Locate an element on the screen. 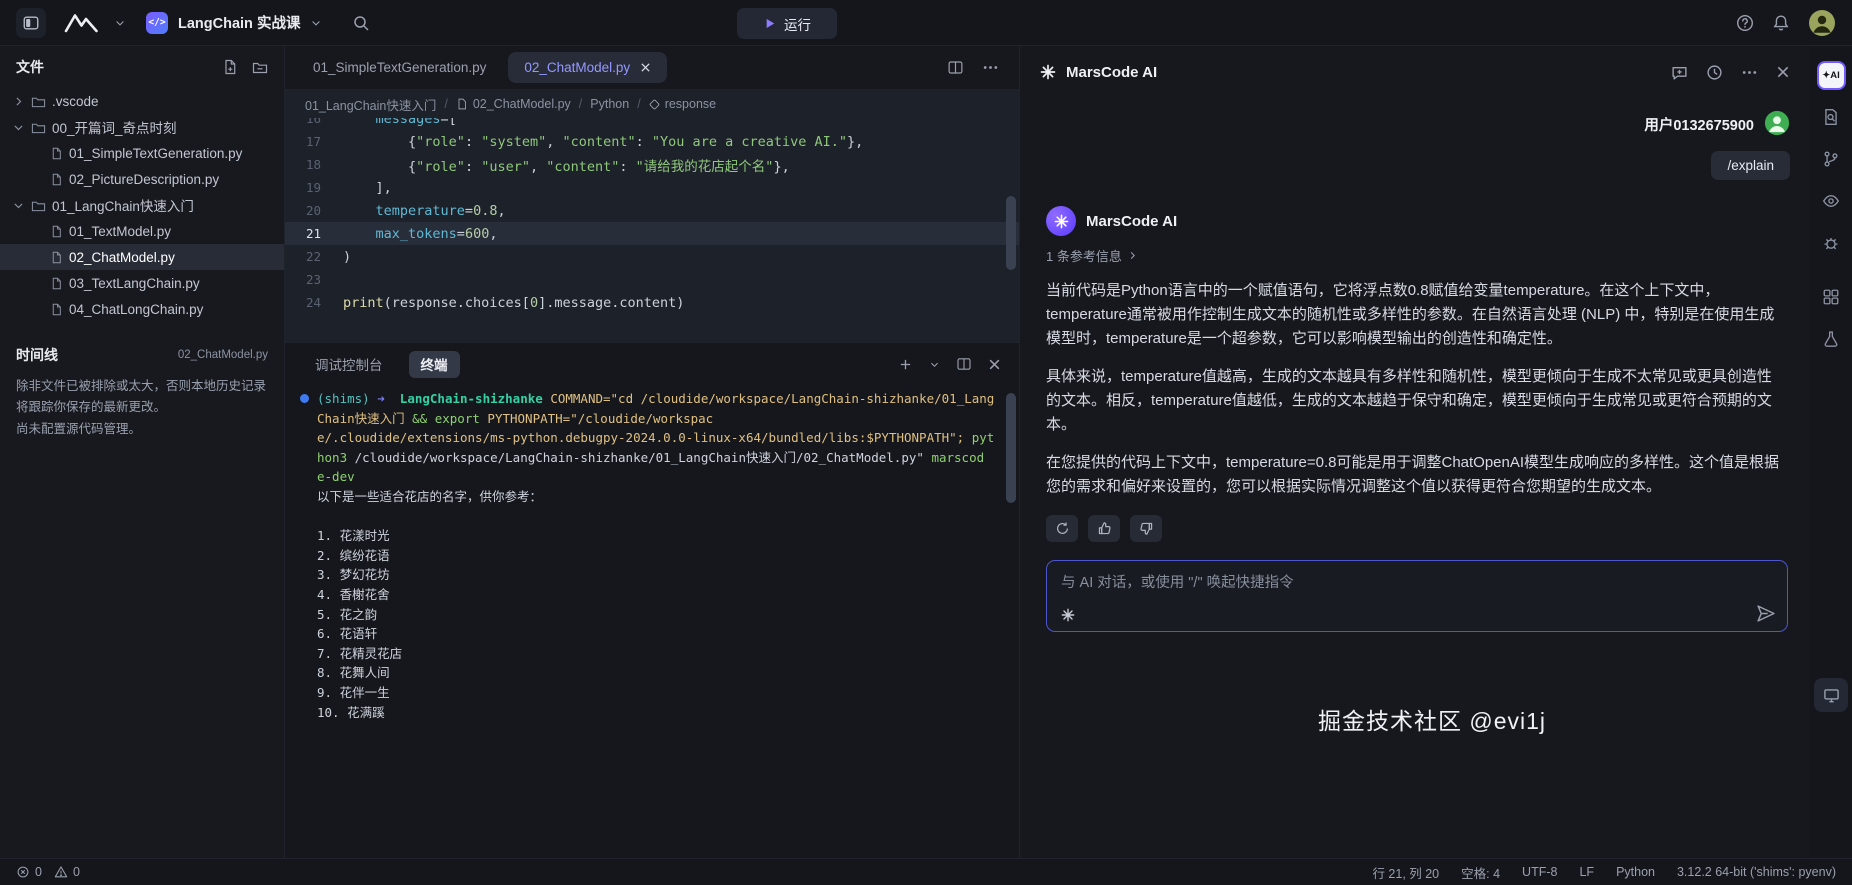  symbol-icon is located at coordinates (654, 104).